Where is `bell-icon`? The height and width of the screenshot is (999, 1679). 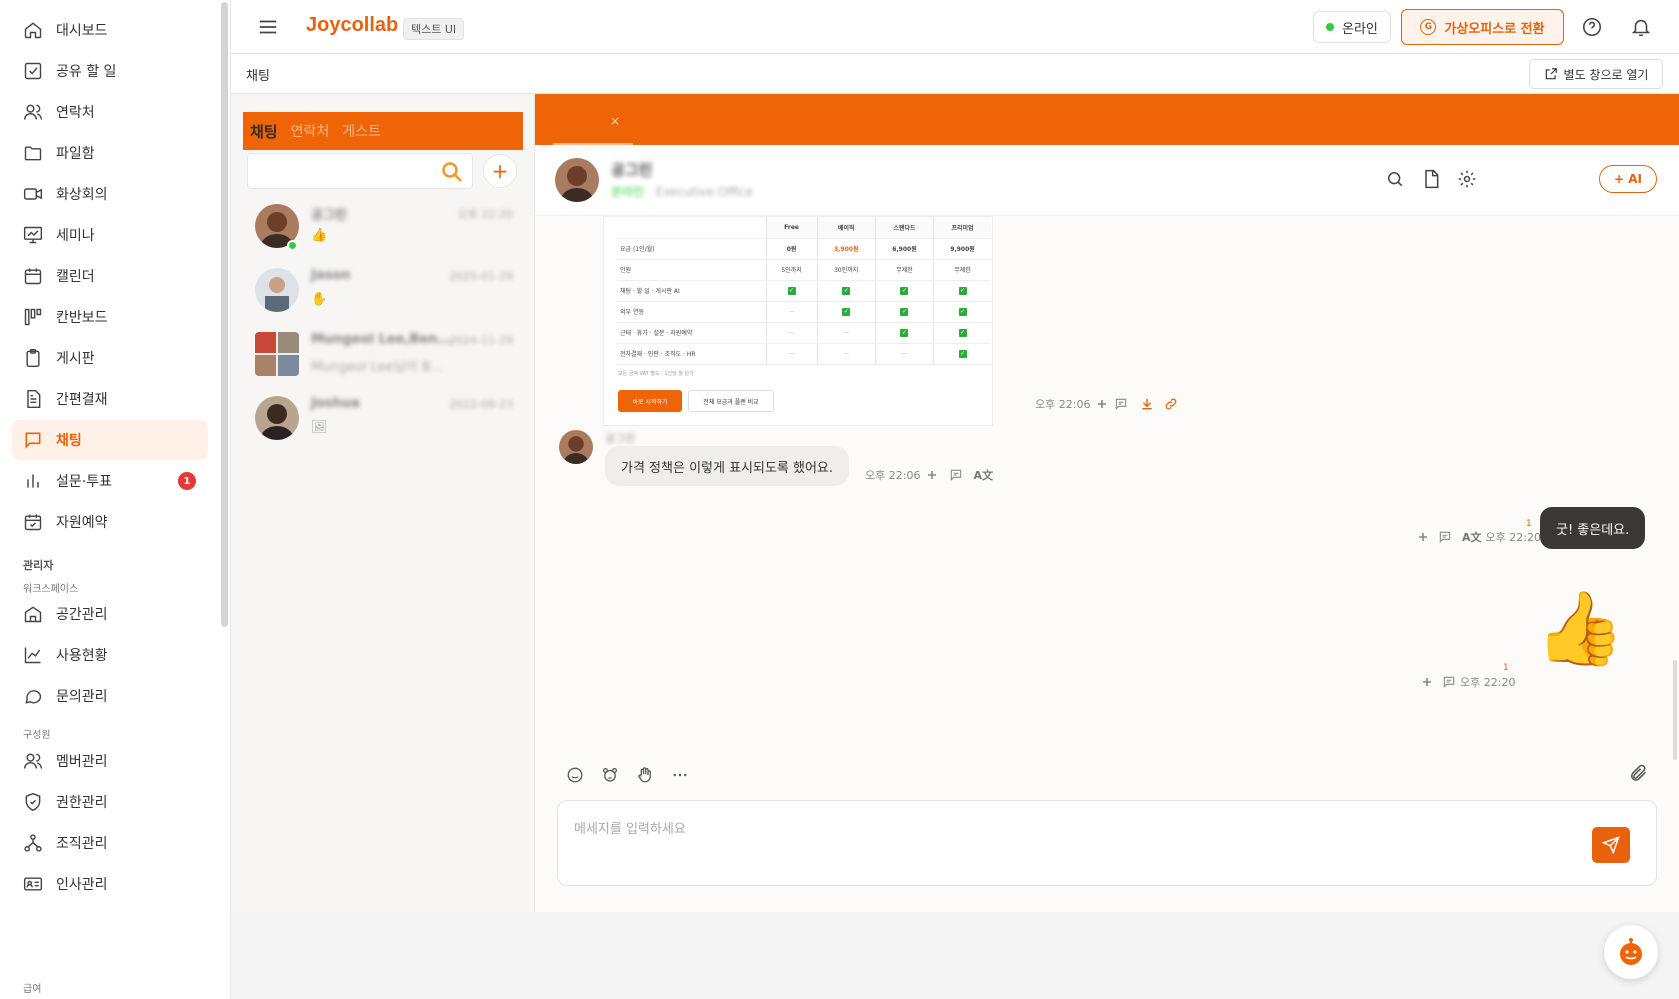
bell-icon is located at coordinates (1641, 27).